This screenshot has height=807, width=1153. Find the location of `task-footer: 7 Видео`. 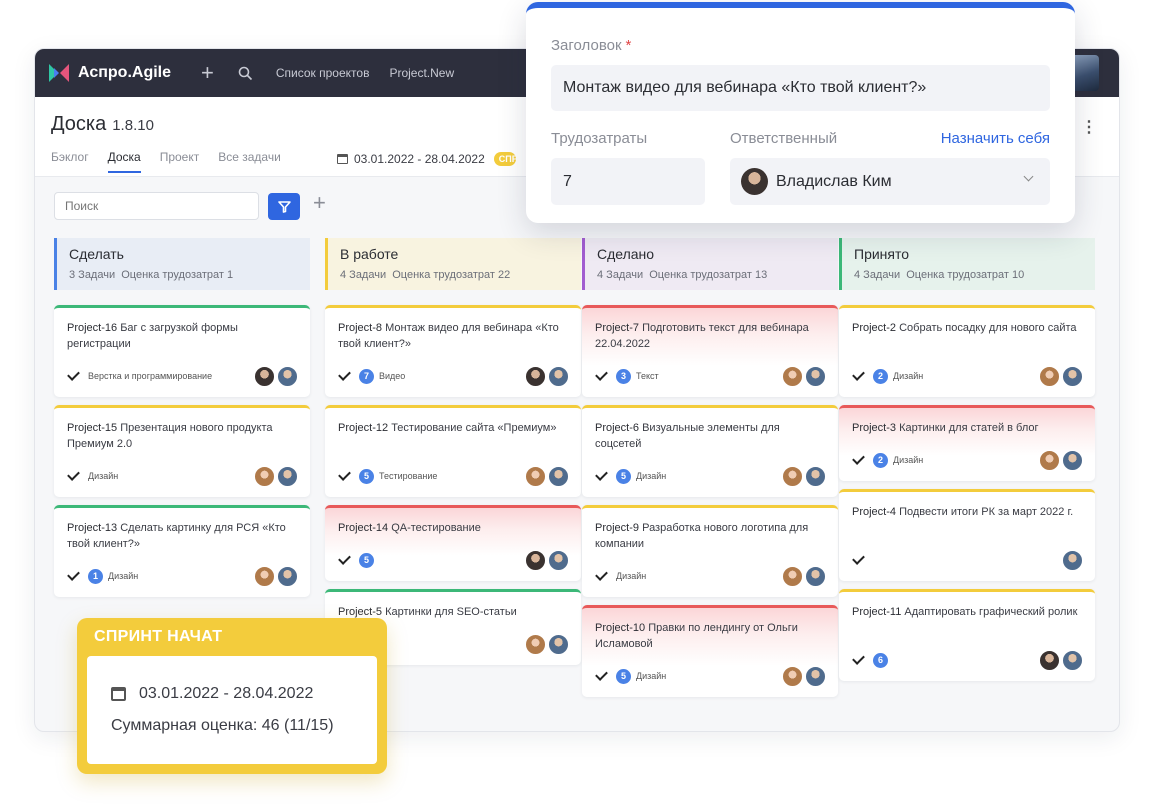

task-footer: 7 Видео is located at coordinates (453, 376).